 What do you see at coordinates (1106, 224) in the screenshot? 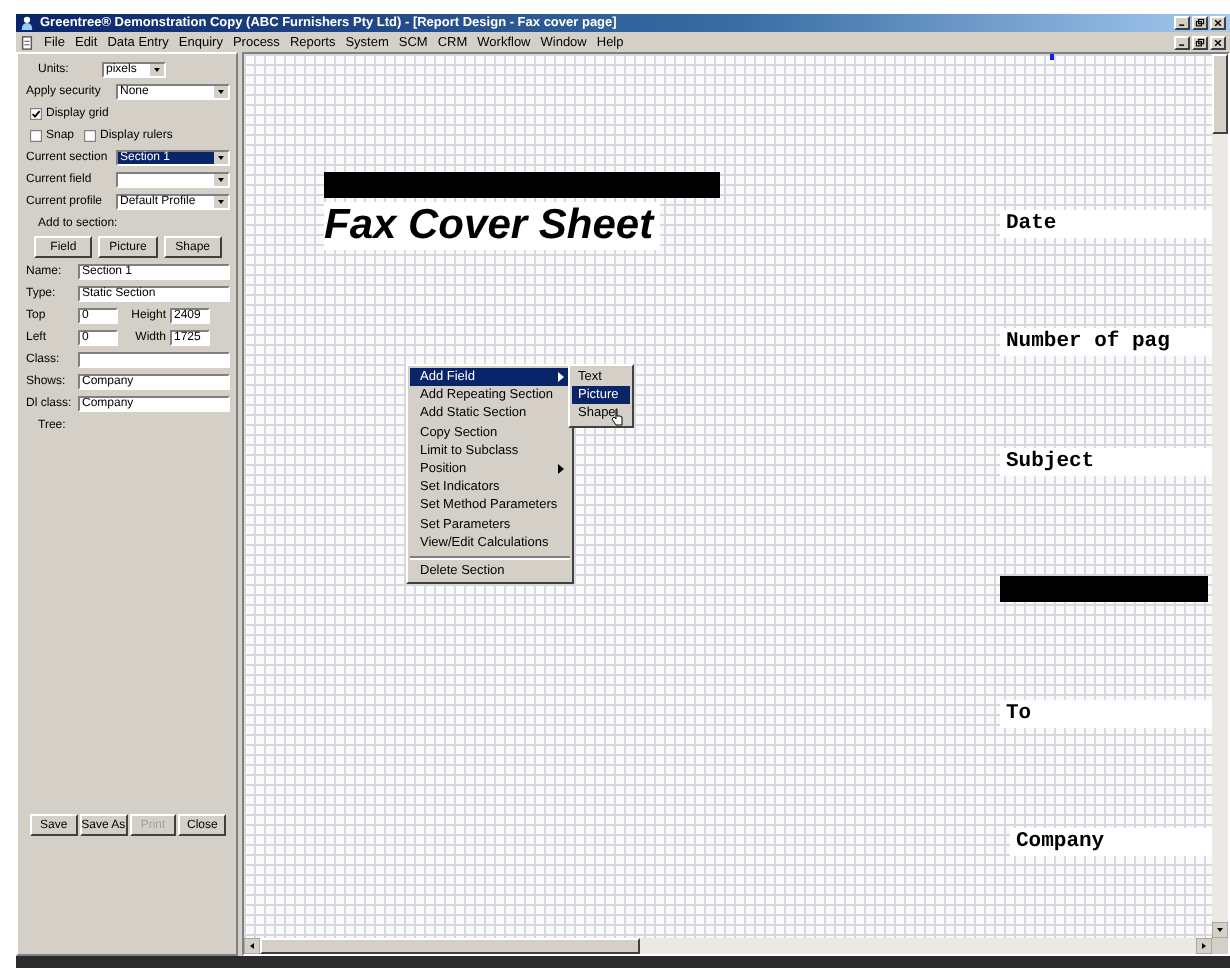
I see `report-field: Date` at bounding box center [1106, 224].